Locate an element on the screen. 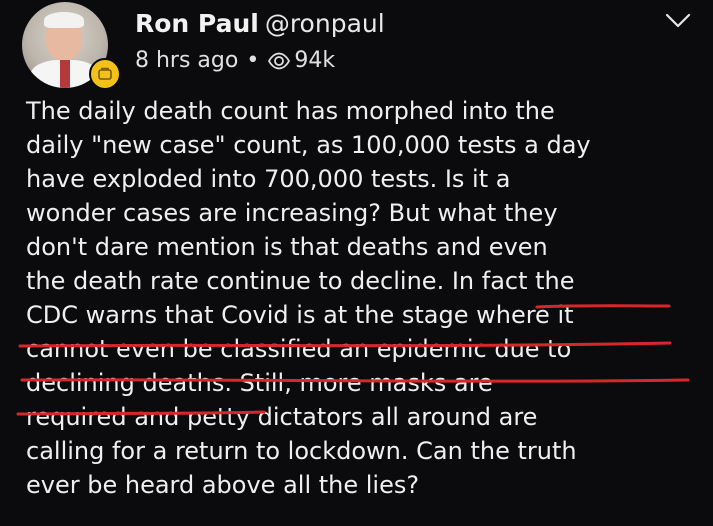  avatar-tie is located at coordinates (65, 74).